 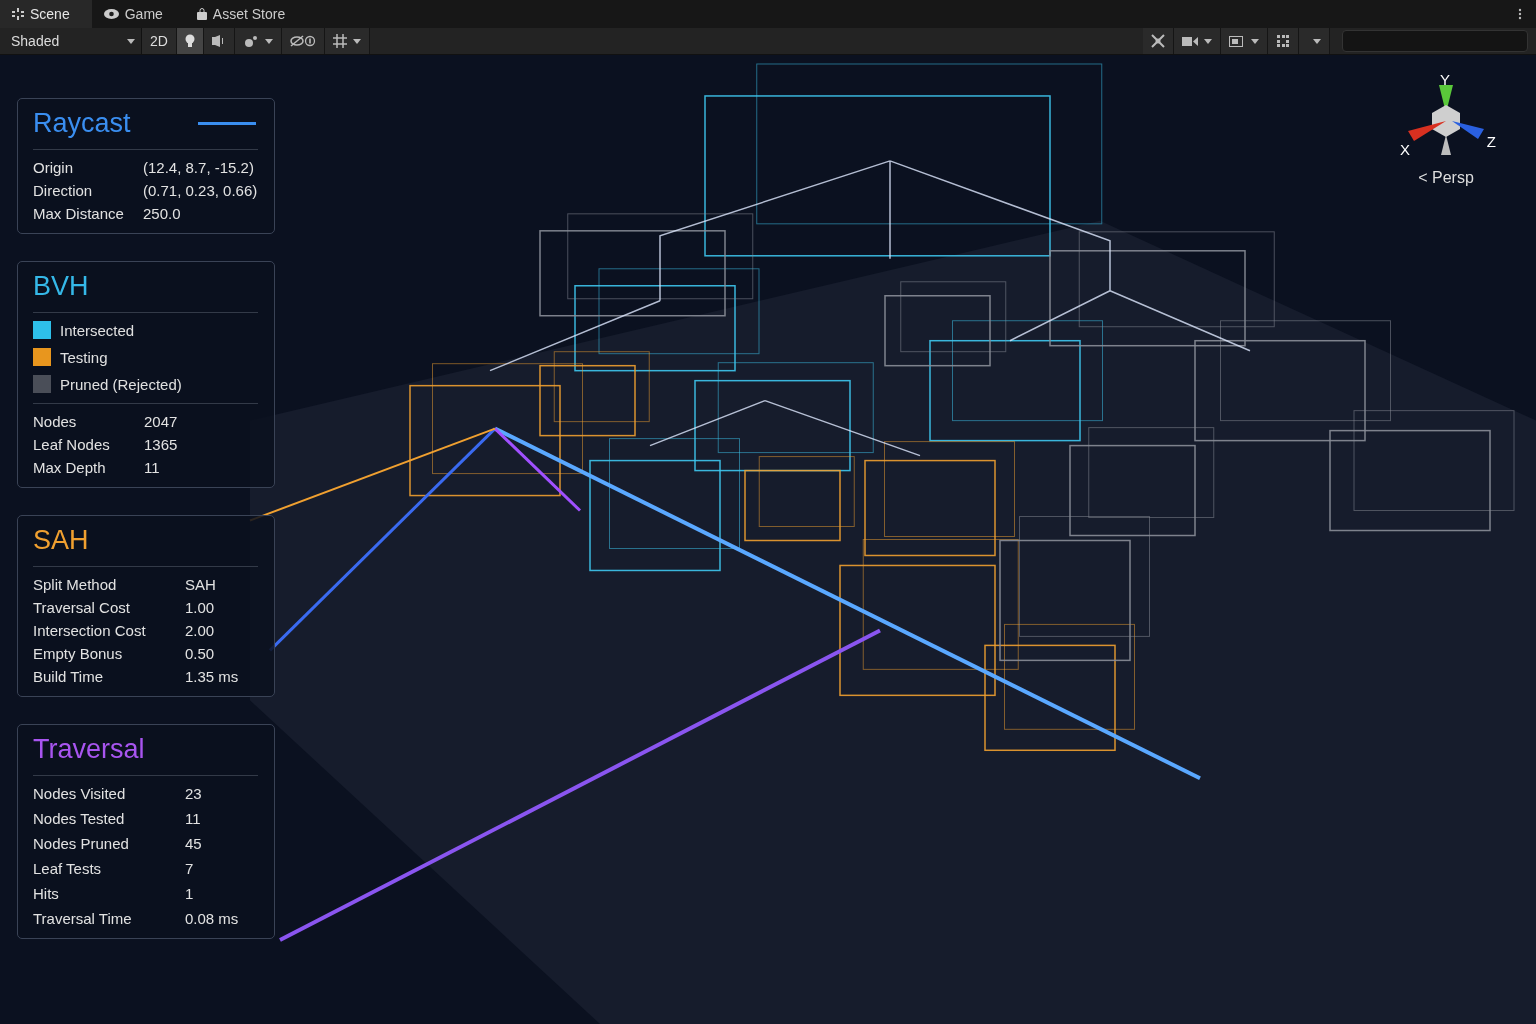 What do you see at coordinates (68, 868) in the screenshot?
I see `stat-label: Leaf Tests` at bounding box center [68, 868].